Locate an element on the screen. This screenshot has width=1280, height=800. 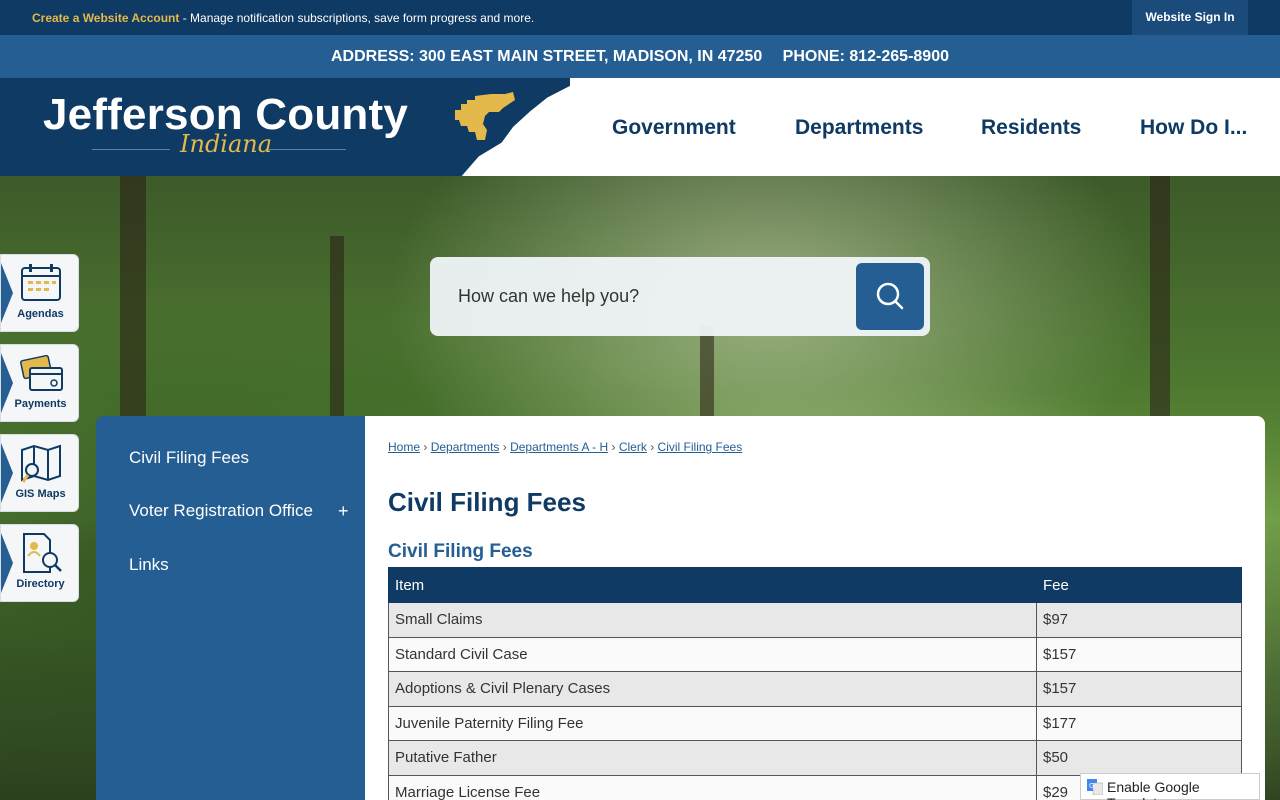
sidebar-item-links: Links is located at coordinates (149, 565).